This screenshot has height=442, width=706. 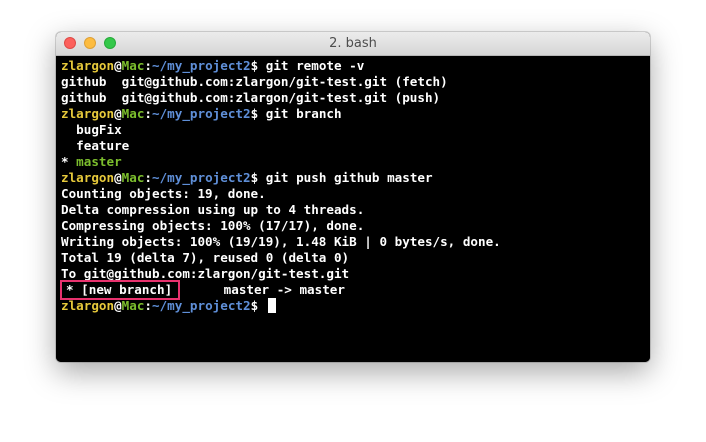 I want to click on window-title: 2. bash, so click(x=353, y=43).